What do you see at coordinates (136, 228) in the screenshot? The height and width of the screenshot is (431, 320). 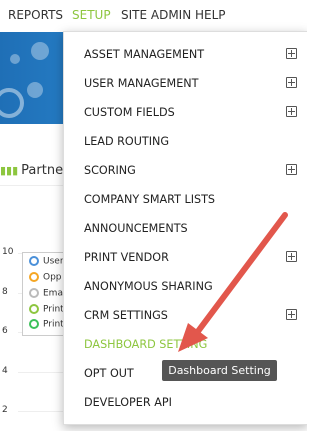 I see `menu-item-announcements: ANNOUNCEMENTS` at bounding box center [136, 228].